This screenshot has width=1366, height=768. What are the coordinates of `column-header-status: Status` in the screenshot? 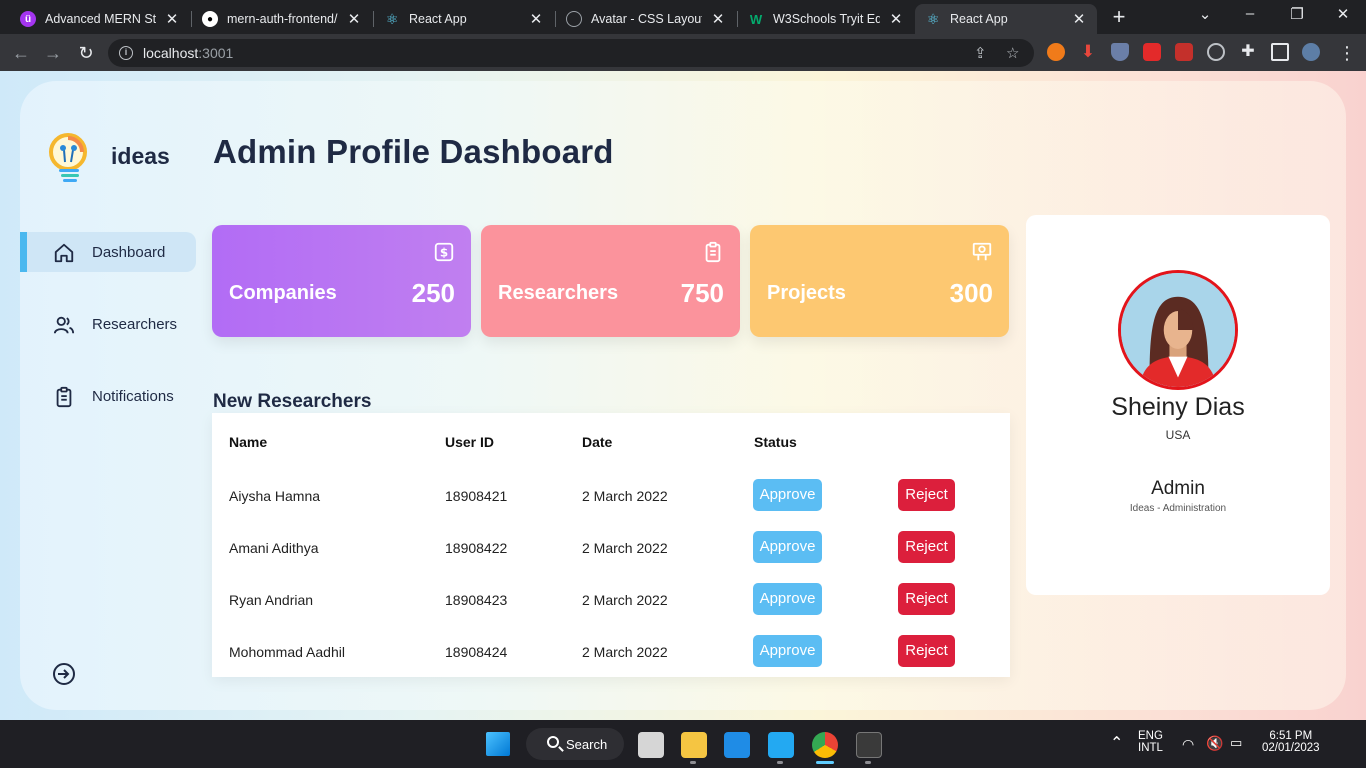 It's located at (775, 442).